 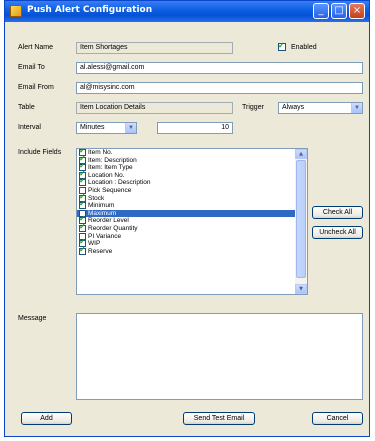 I want to click on list-item: Pick Sequence, so click(x=187, y=190).